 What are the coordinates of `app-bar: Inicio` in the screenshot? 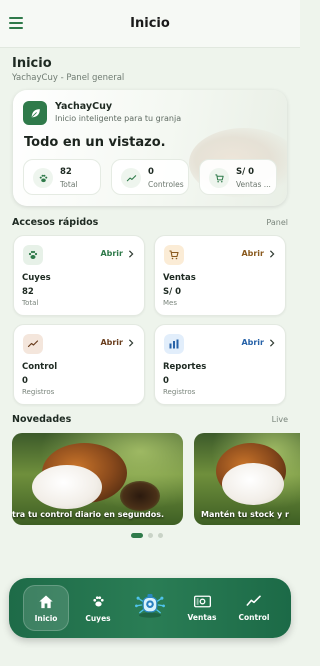 It's located at (150, 24).